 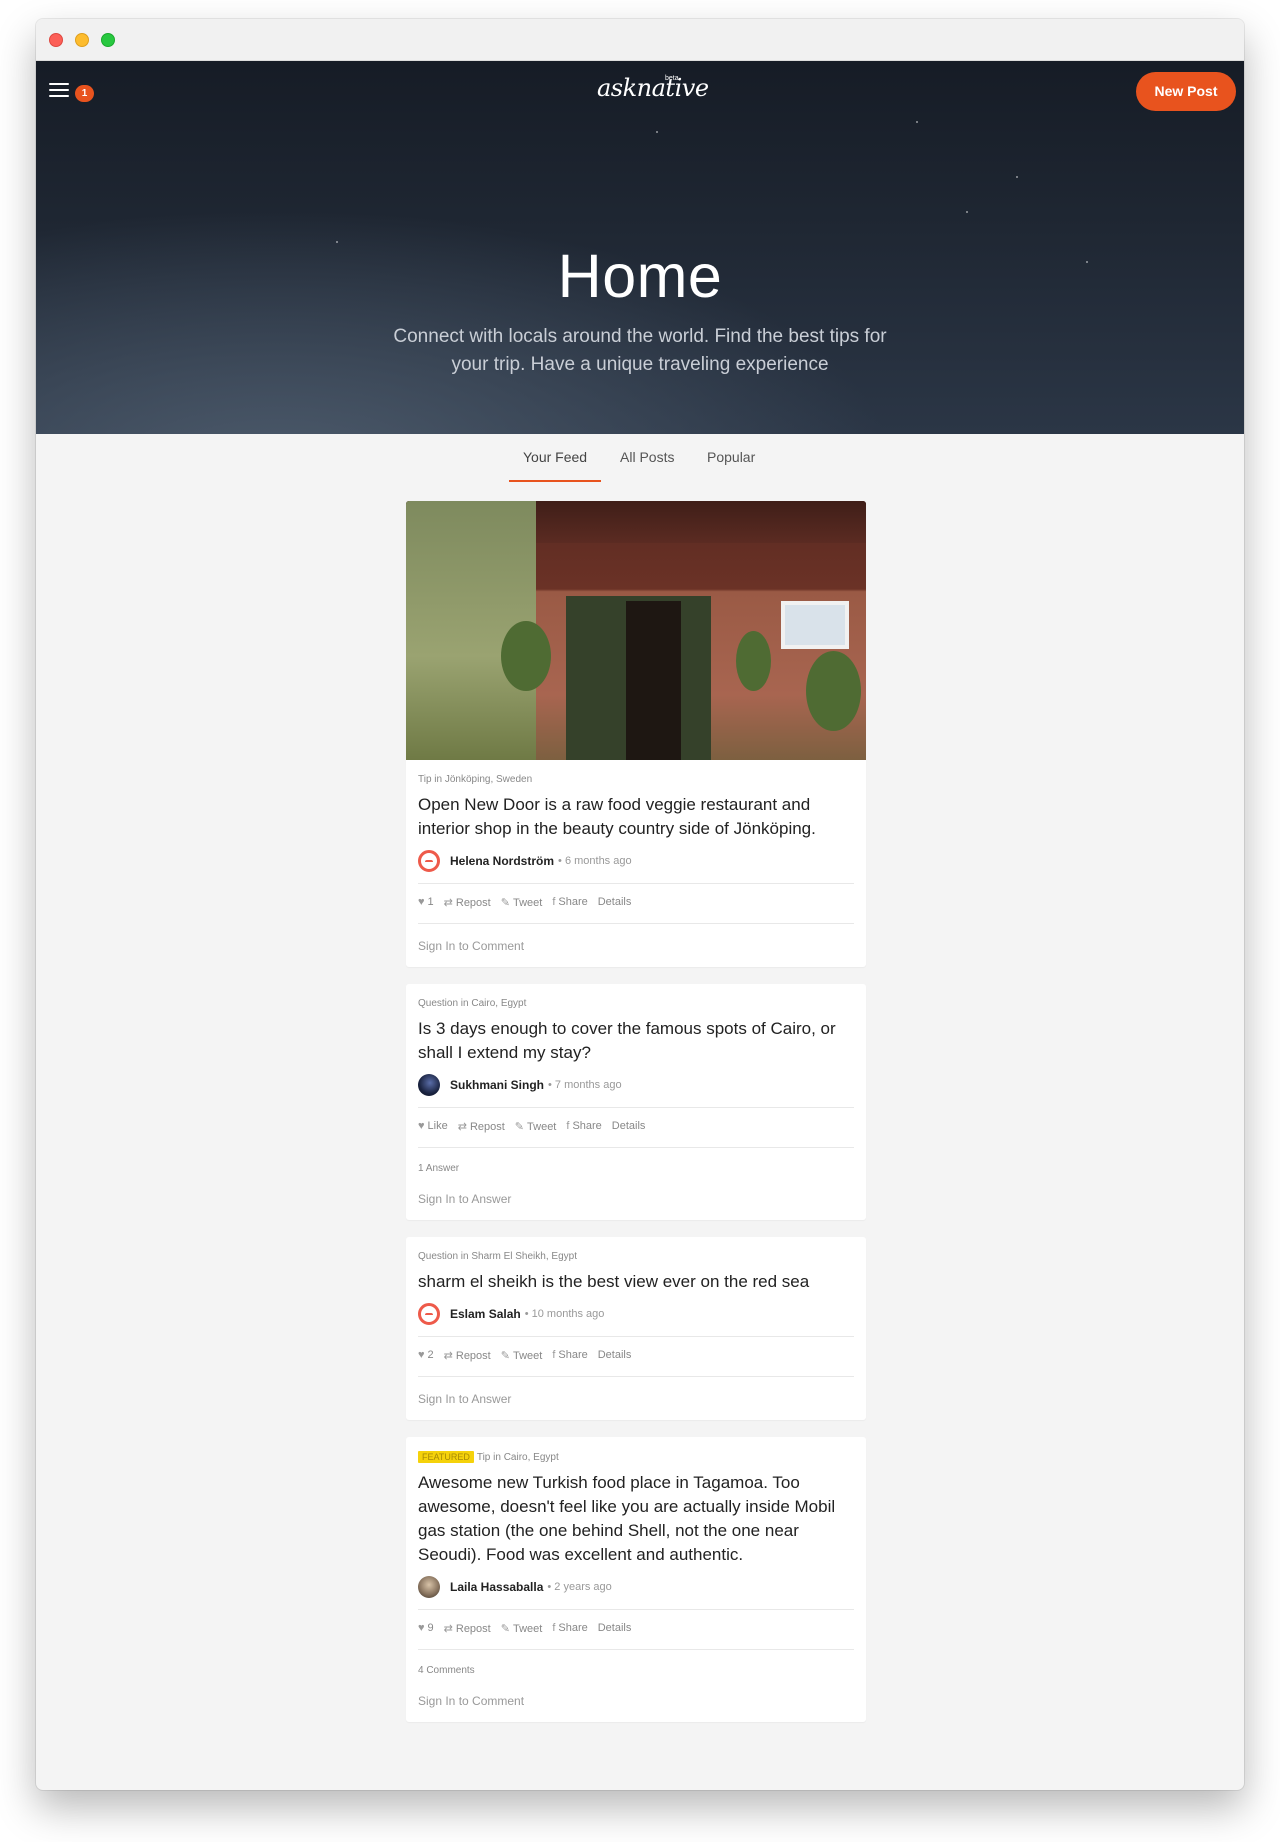 What do you see at coordinates (555, 457) in the screenshot?
I see `tab-your-feed: Your Feed` at bounding box center [555, 457].